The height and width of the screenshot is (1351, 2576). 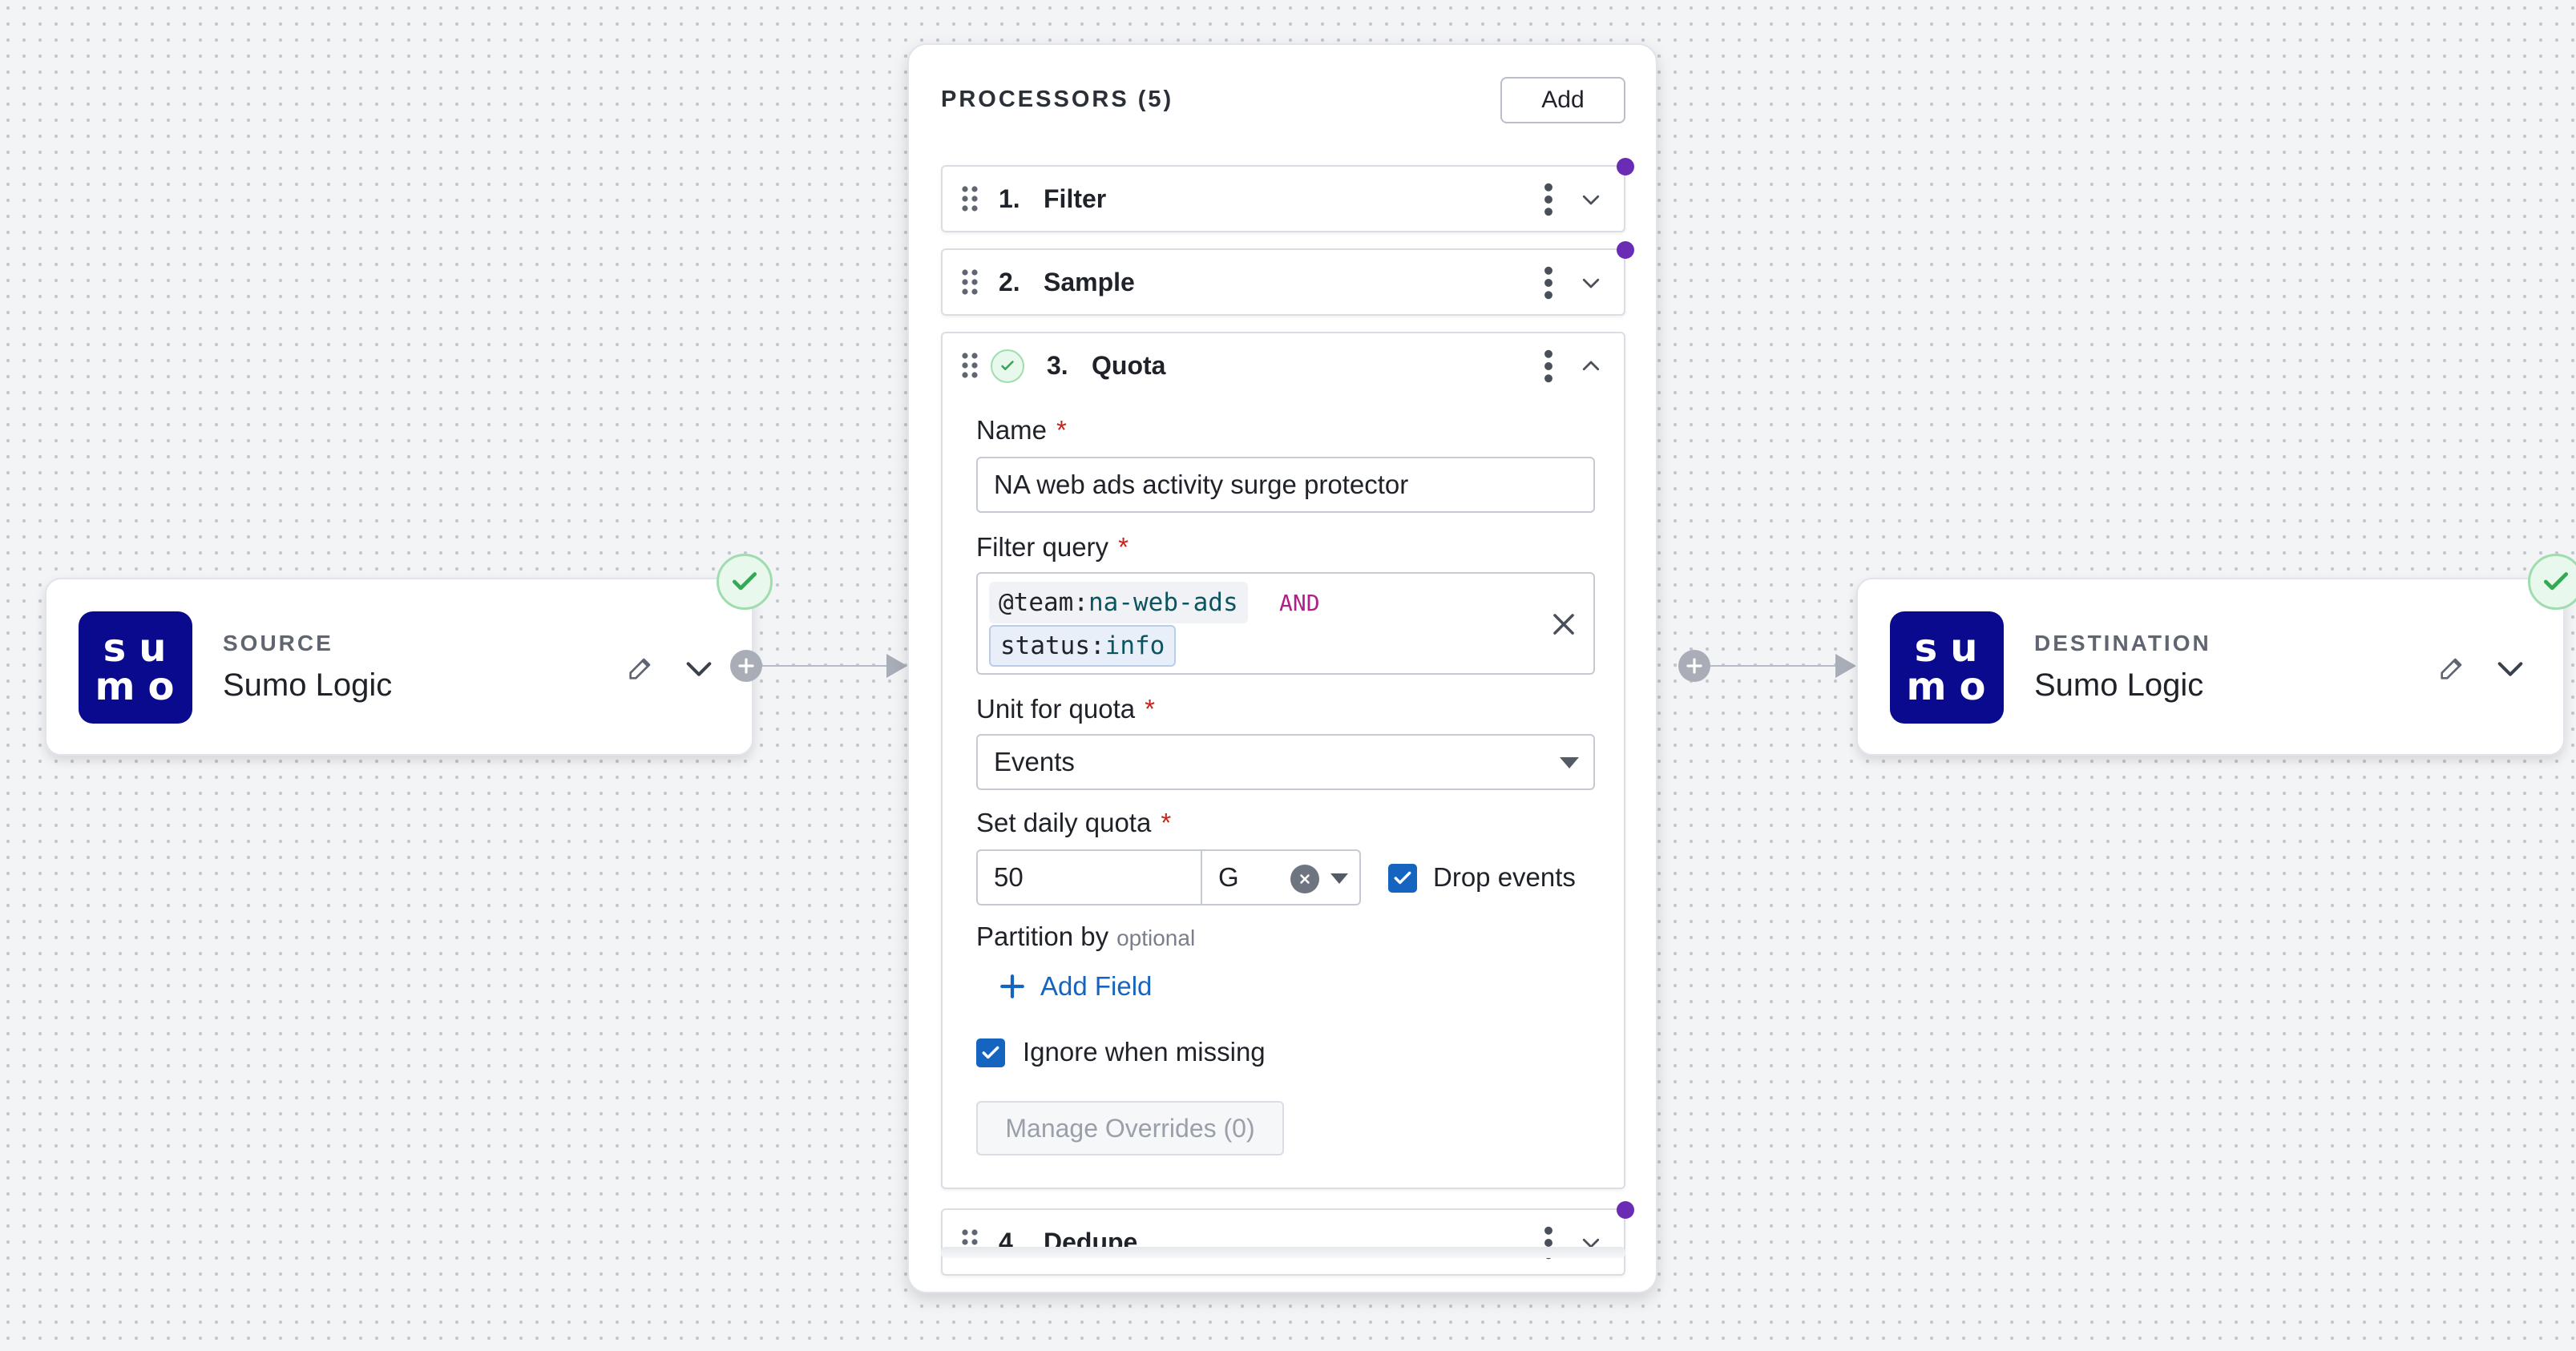 I want to click on scroll-fade, so click(x=1283, y=1252).